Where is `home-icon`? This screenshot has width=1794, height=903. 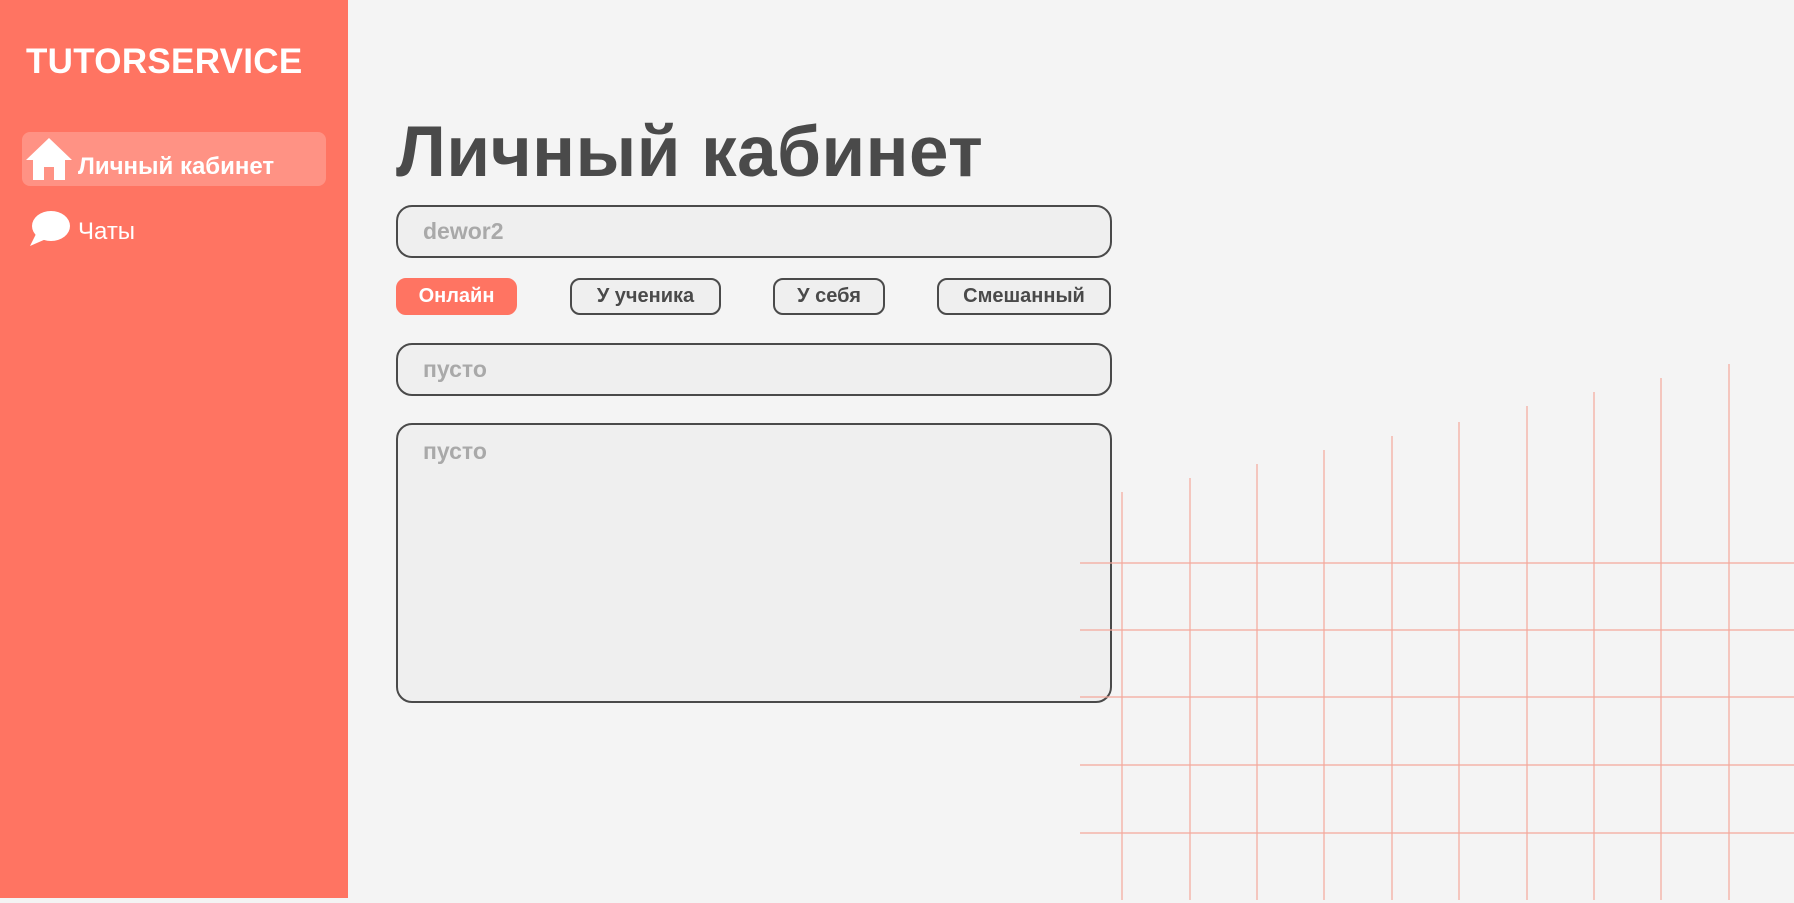 home-icon is located at coordinates (49, 159).